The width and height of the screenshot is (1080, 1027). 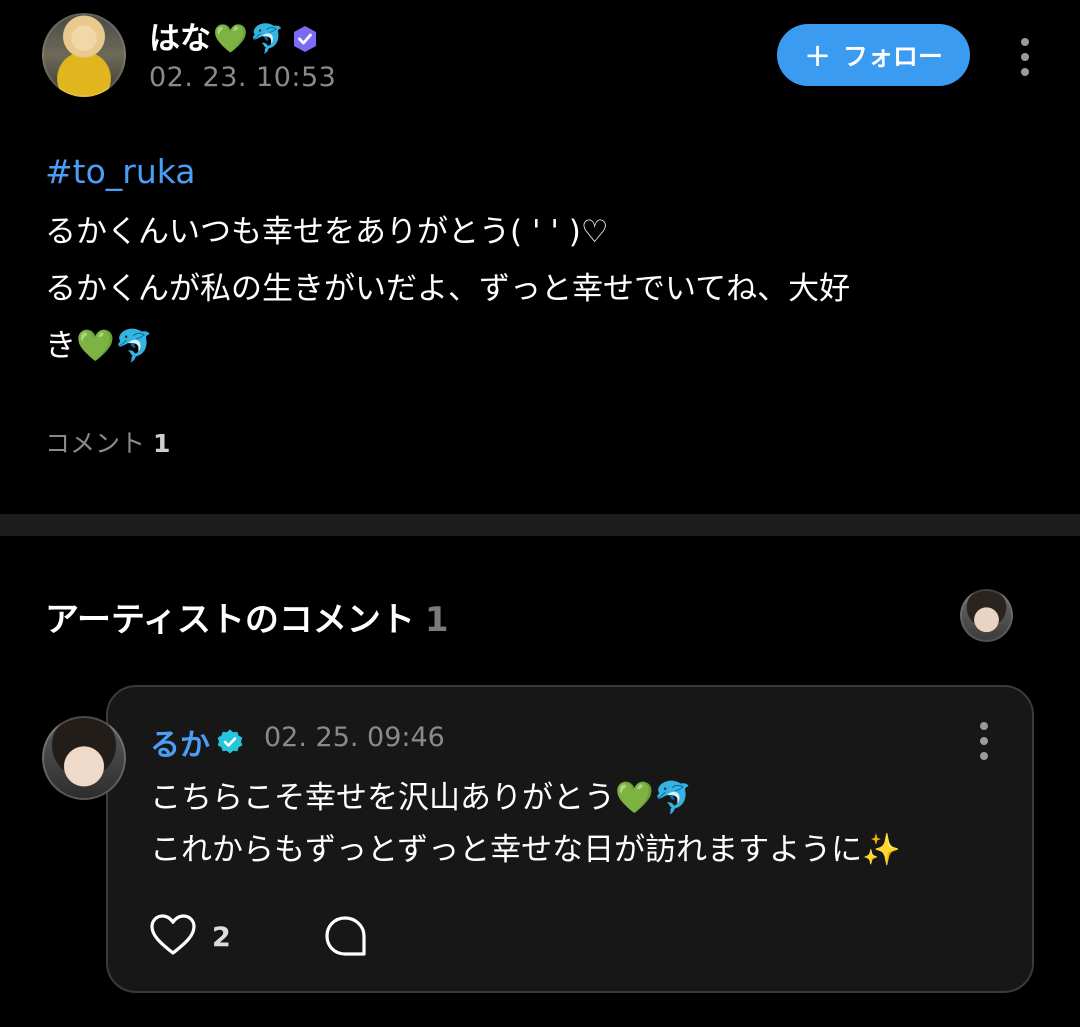 What do you see at coordinates (243, 77) in the screenshot?
I see `post-timestamp: 02. 23. 10:53` at bounding box center [243, 77].